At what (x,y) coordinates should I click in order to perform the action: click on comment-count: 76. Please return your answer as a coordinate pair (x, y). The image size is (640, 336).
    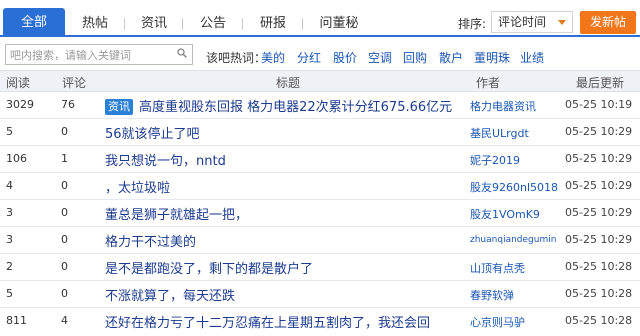
    Looking at the image, I should click on (68, 104).